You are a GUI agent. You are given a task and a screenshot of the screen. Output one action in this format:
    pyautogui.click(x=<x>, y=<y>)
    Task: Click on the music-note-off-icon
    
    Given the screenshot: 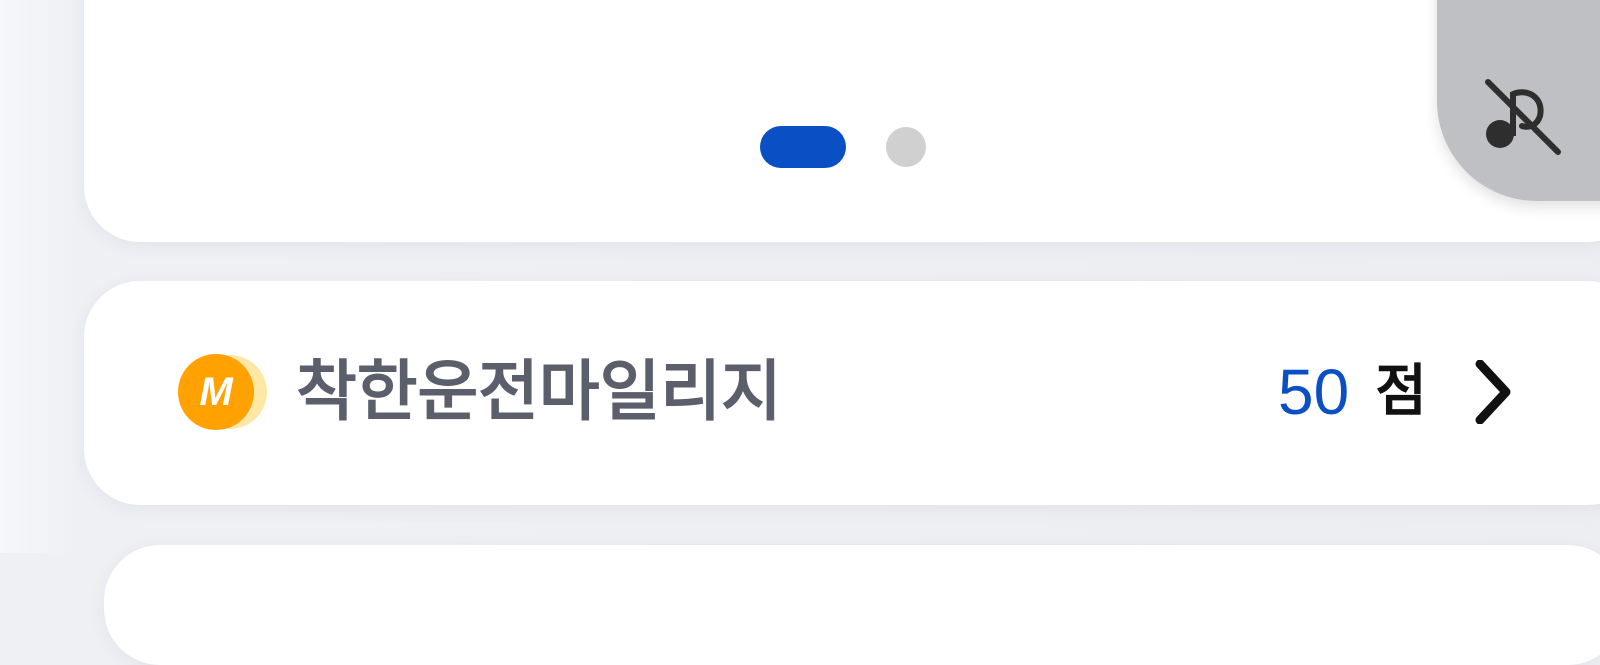 What is the action you would take?
    pyautogui.click(x=1523, y=117)
    